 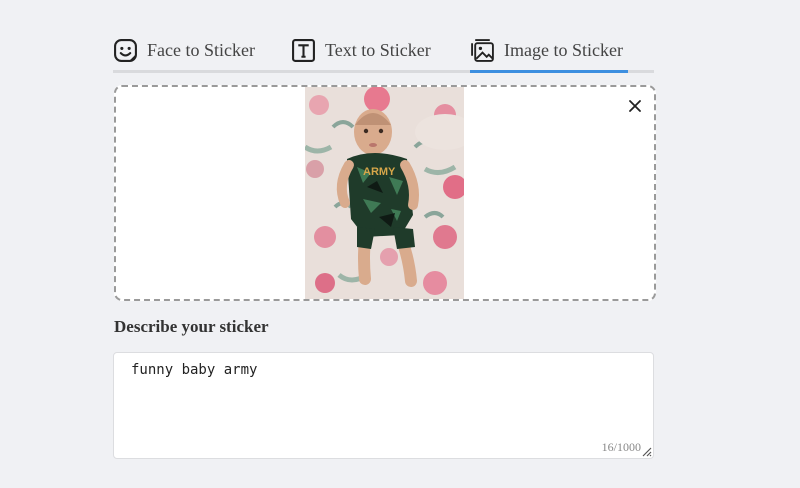 I want to click on text-box-icon, so click(x=303, y=50).